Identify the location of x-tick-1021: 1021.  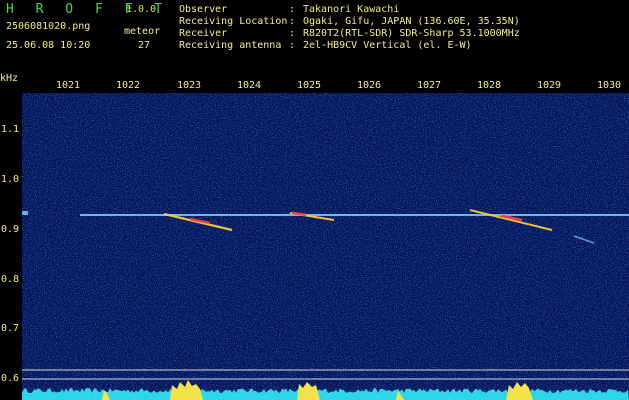
(68, 85).